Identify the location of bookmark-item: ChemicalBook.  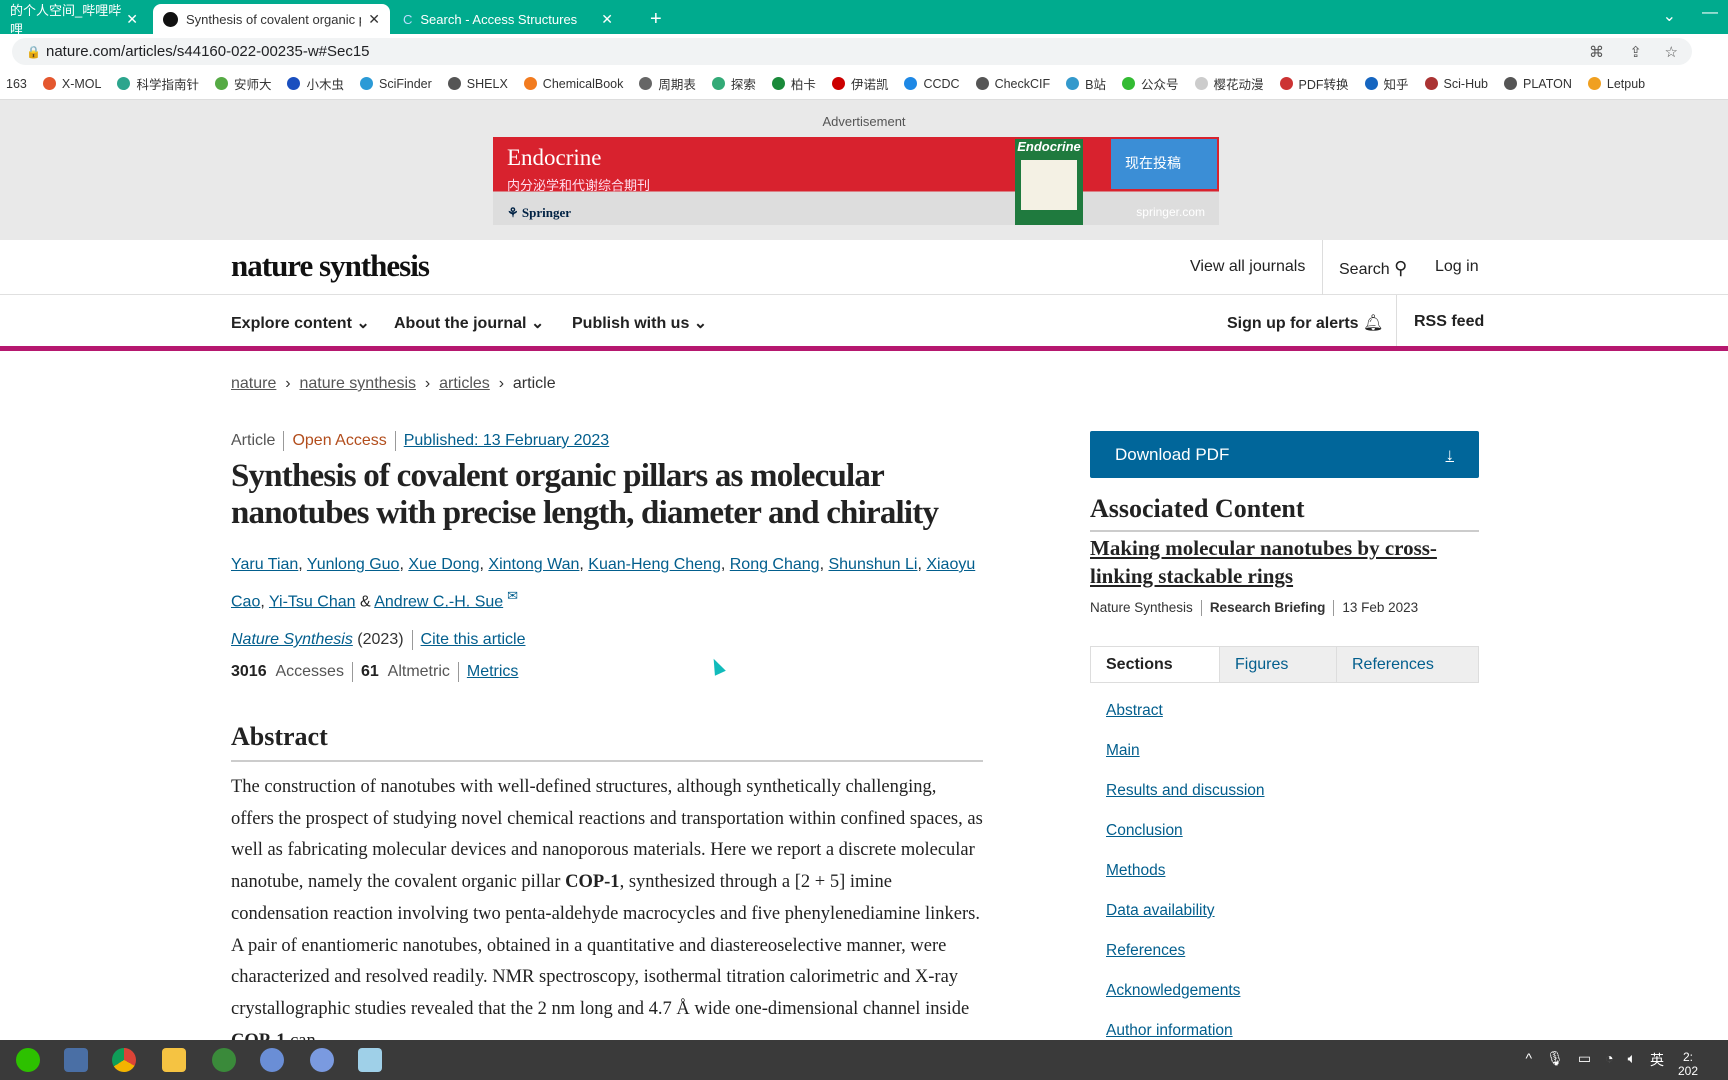
(573, 84).